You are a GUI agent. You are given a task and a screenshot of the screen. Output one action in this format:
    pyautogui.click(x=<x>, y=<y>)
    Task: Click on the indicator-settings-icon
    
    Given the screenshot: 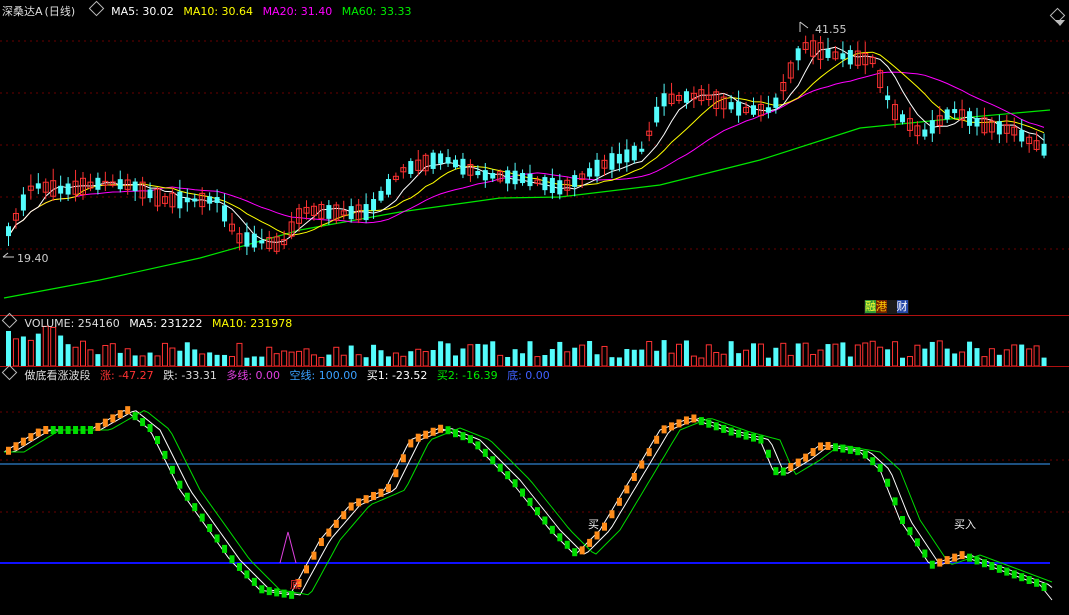 What is the action you would take?
    pyautogui.click(x=9, y=372)
    